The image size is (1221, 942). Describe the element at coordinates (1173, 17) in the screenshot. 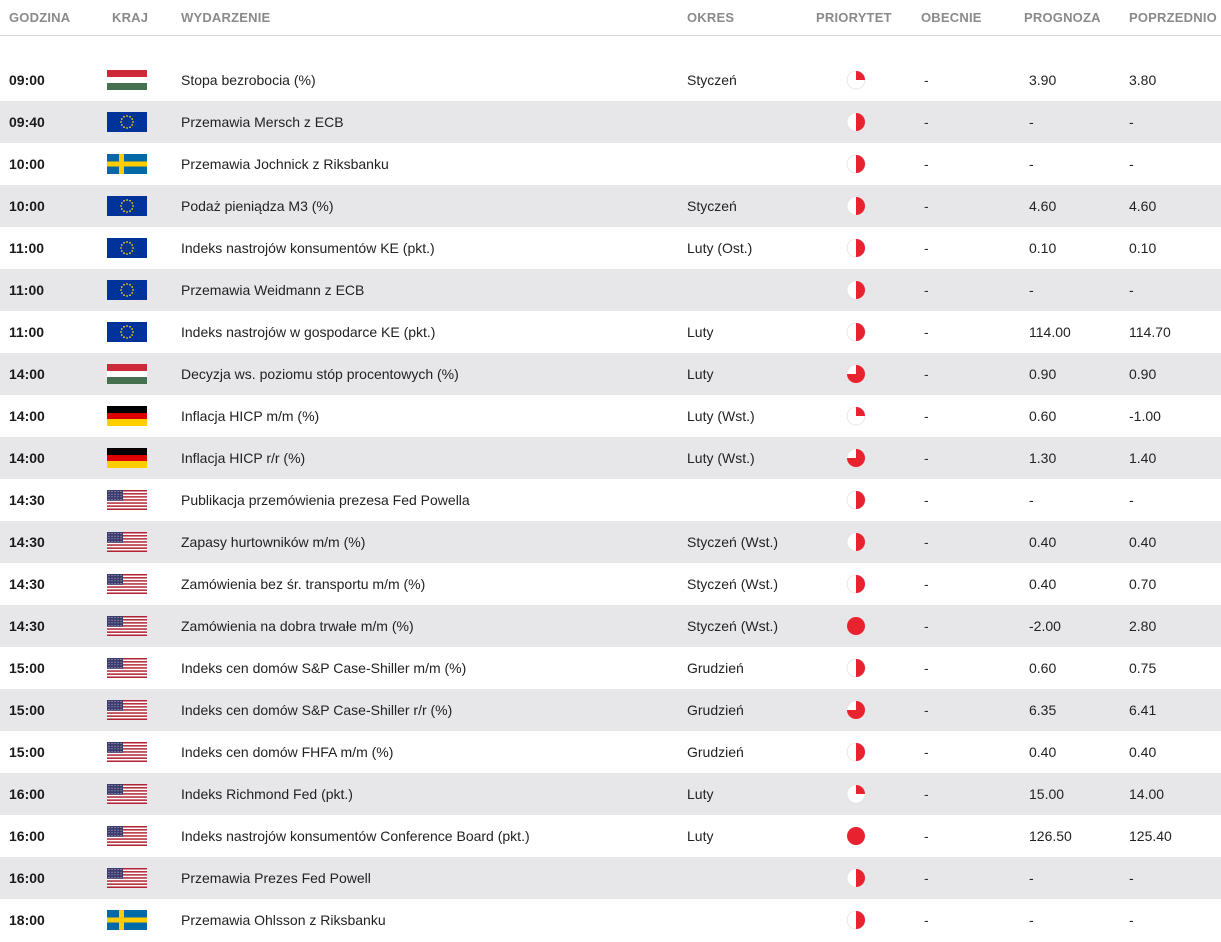

I see `header-previous: POPRZEDNIO` at that location.